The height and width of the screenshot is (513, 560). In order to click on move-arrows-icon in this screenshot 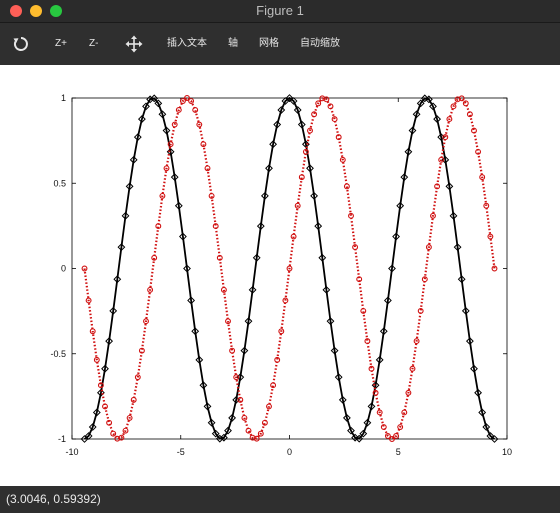, I will do `click(134, 44)`.